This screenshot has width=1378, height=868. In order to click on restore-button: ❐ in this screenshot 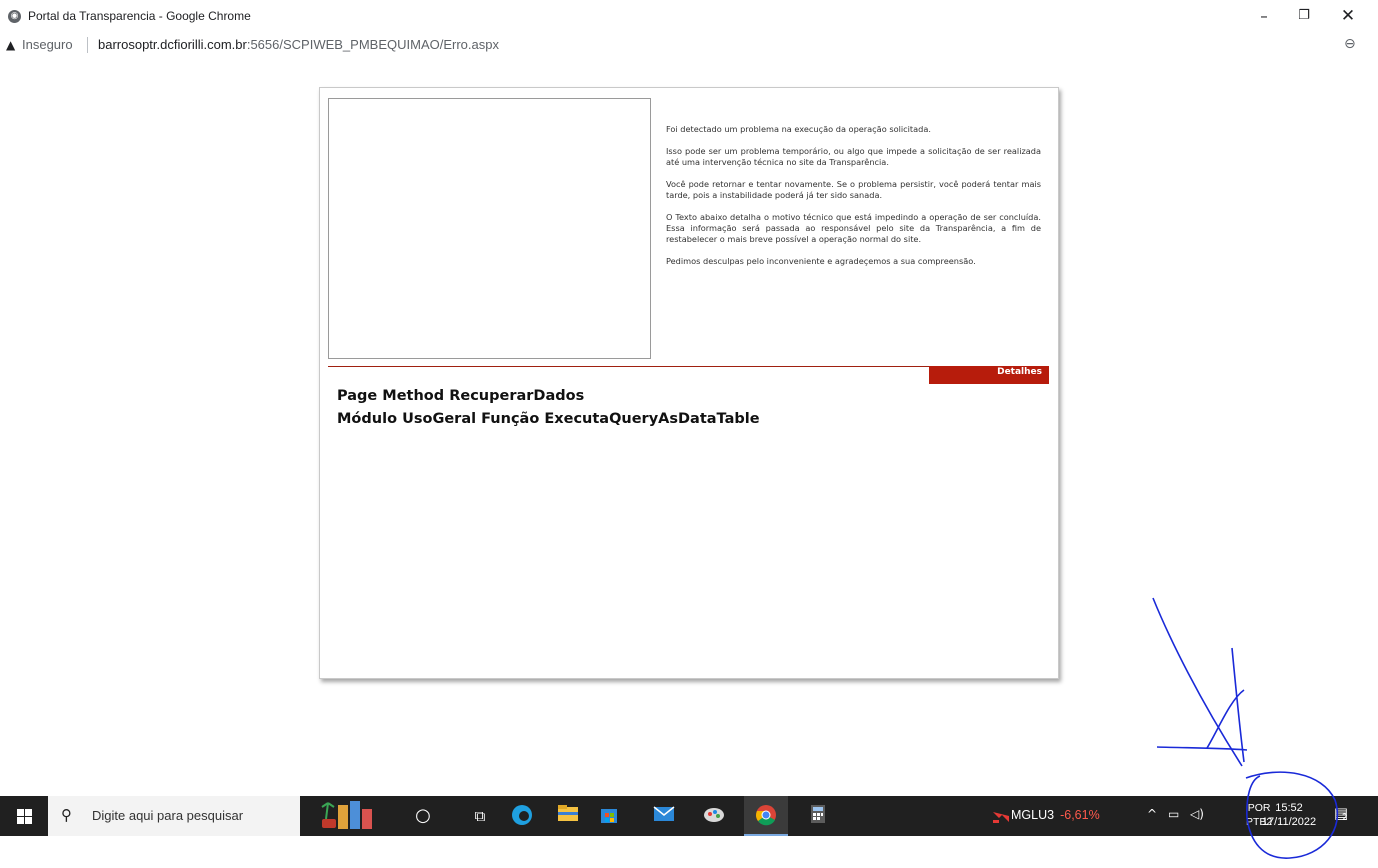, I will do `click(1304, 16)`.